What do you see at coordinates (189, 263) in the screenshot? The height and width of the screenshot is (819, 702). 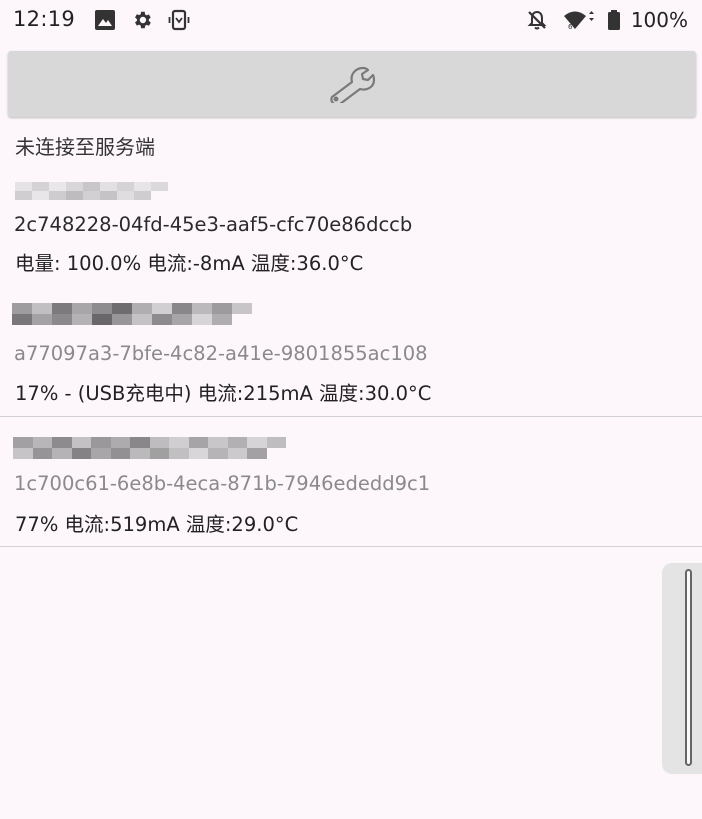 I see `device-info: 电量: 100.0% 电流:-8mA 温度:36.0°C` at bounding box center [189, 263].